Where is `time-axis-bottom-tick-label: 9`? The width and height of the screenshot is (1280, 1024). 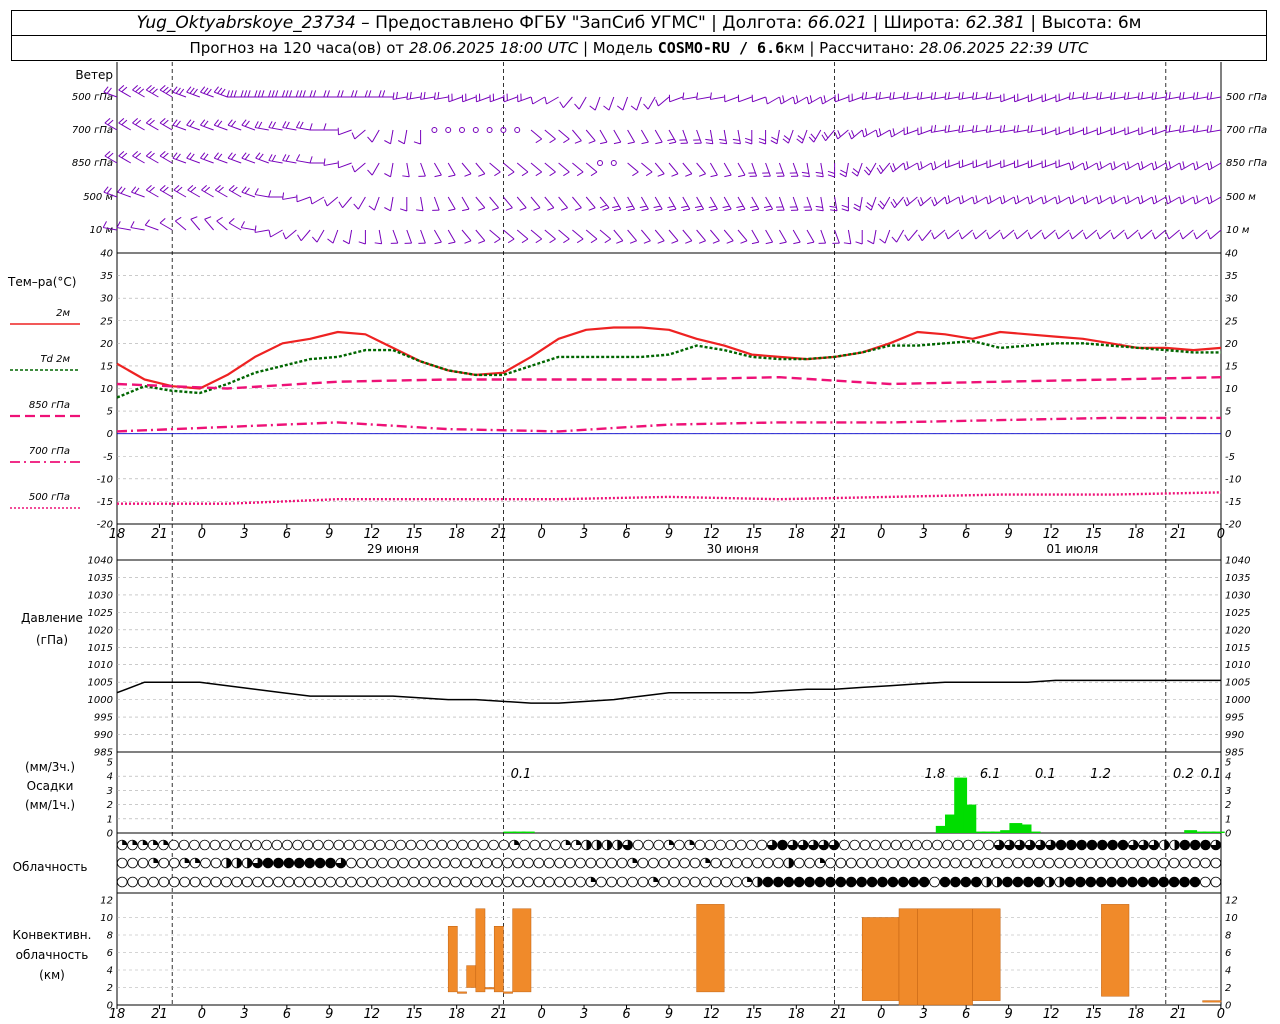
time-axis-bottom-tick-label: 9 is located at coordinates (329, 1014).